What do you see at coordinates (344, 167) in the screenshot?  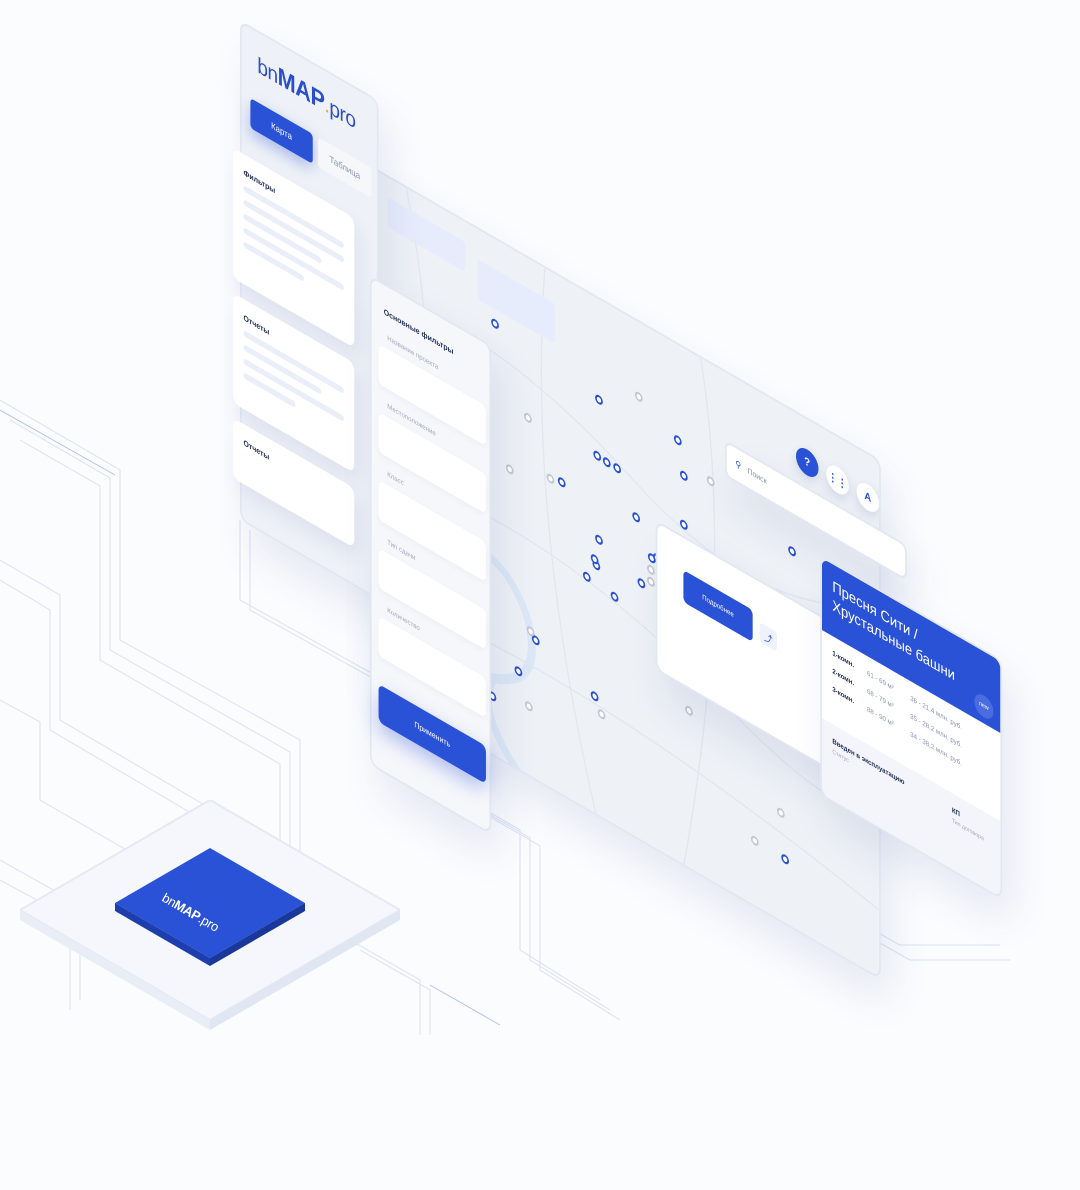 I see `tab-table: Таблица` at bounding box center [344, 167].